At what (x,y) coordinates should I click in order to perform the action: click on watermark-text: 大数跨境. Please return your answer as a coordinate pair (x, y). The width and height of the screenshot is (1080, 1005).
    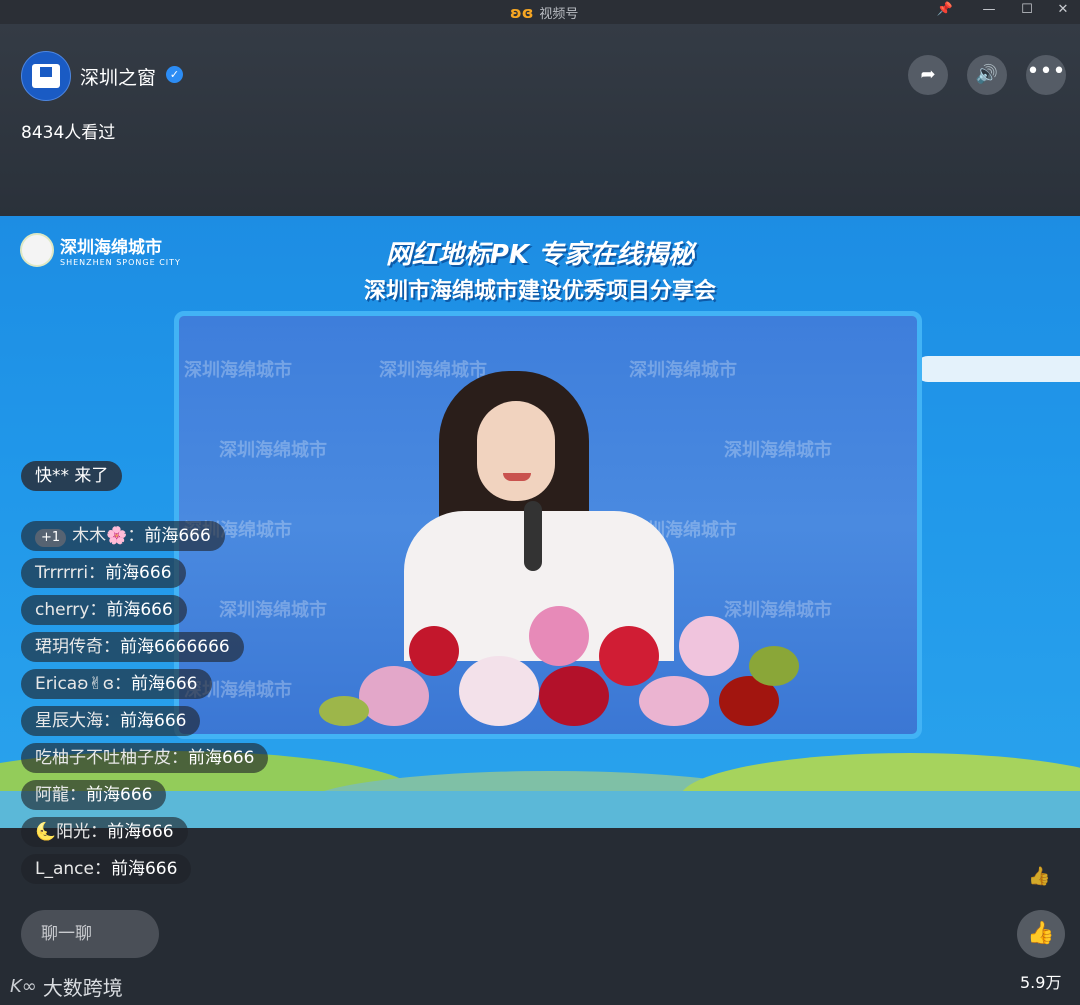
    Looking at the image, I should click on (82, 988).